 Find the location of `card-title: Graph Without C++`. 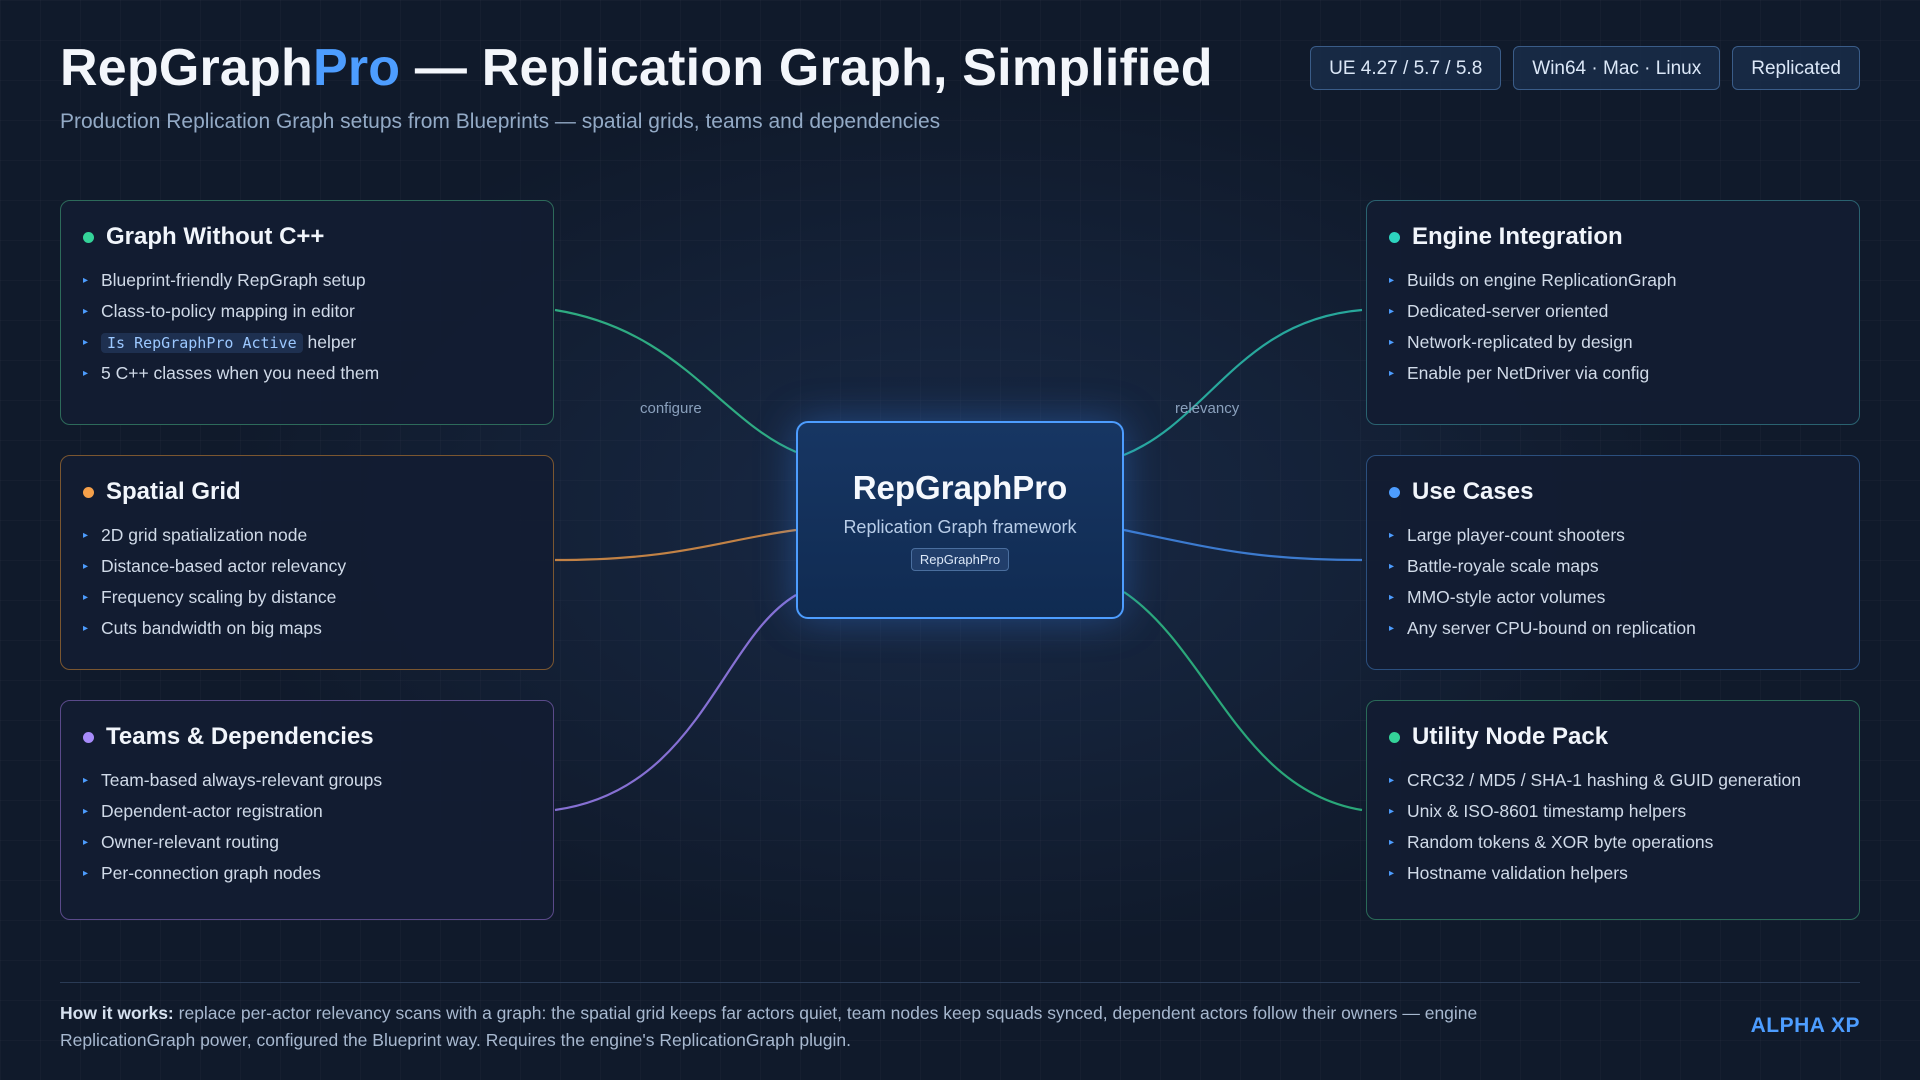

card-title: Graph Without C++ is located at coordinates (215, 236).